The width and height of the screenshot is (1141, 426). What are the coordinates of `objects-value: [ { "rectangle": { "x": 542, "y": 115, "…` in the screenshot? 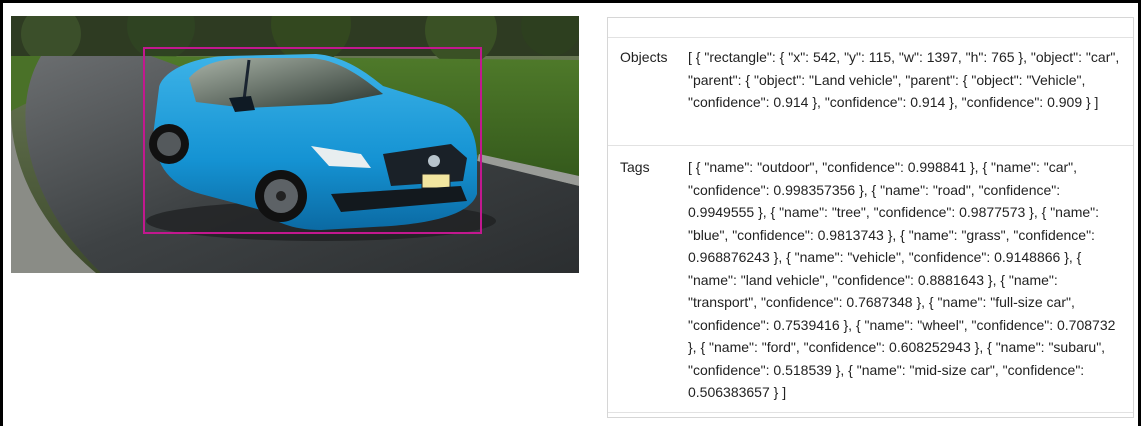 It's located at (904, 79).